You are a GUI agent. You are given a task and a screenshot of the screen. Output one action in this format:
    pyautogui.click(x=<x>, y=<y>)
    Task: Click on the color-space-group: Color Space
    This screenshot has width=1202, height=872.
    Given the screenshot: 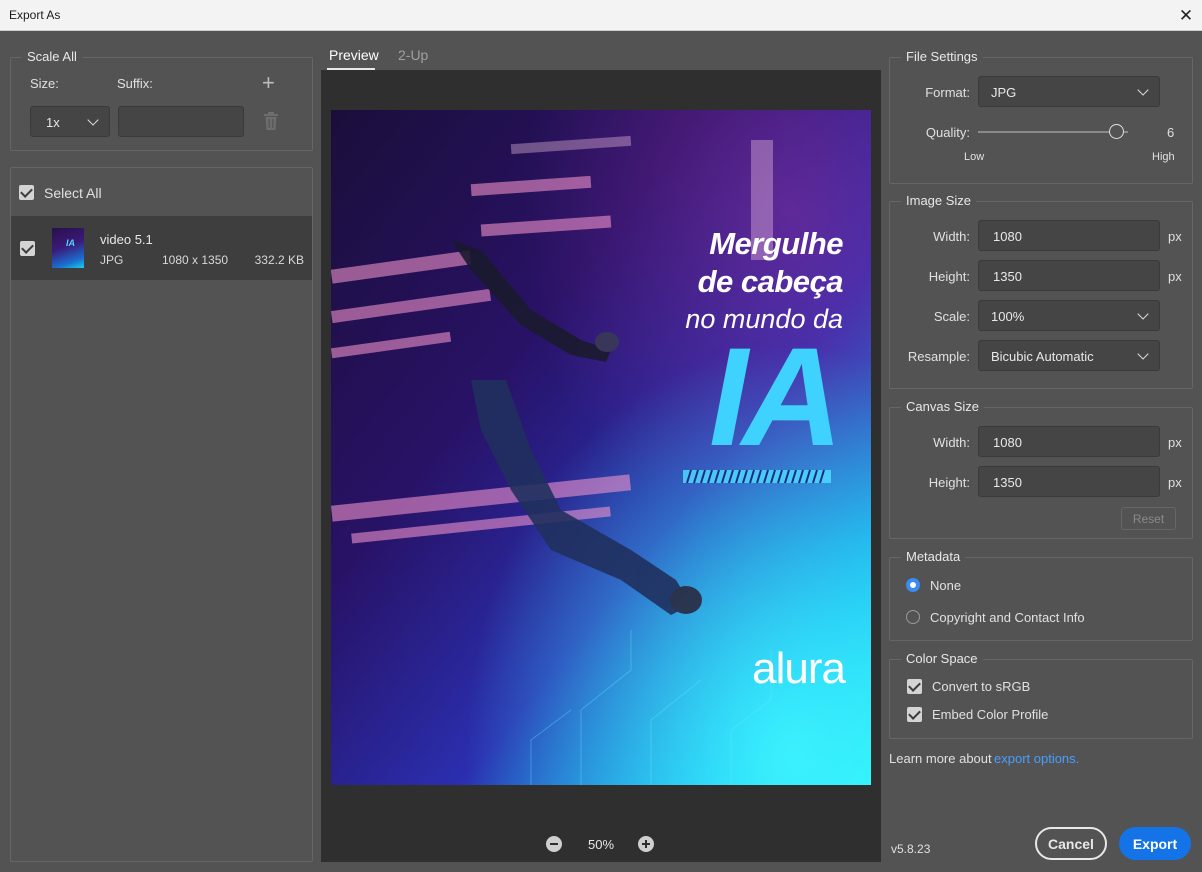 What is the action you would take?
    pyautogui.click(x=1041, y=695)
    